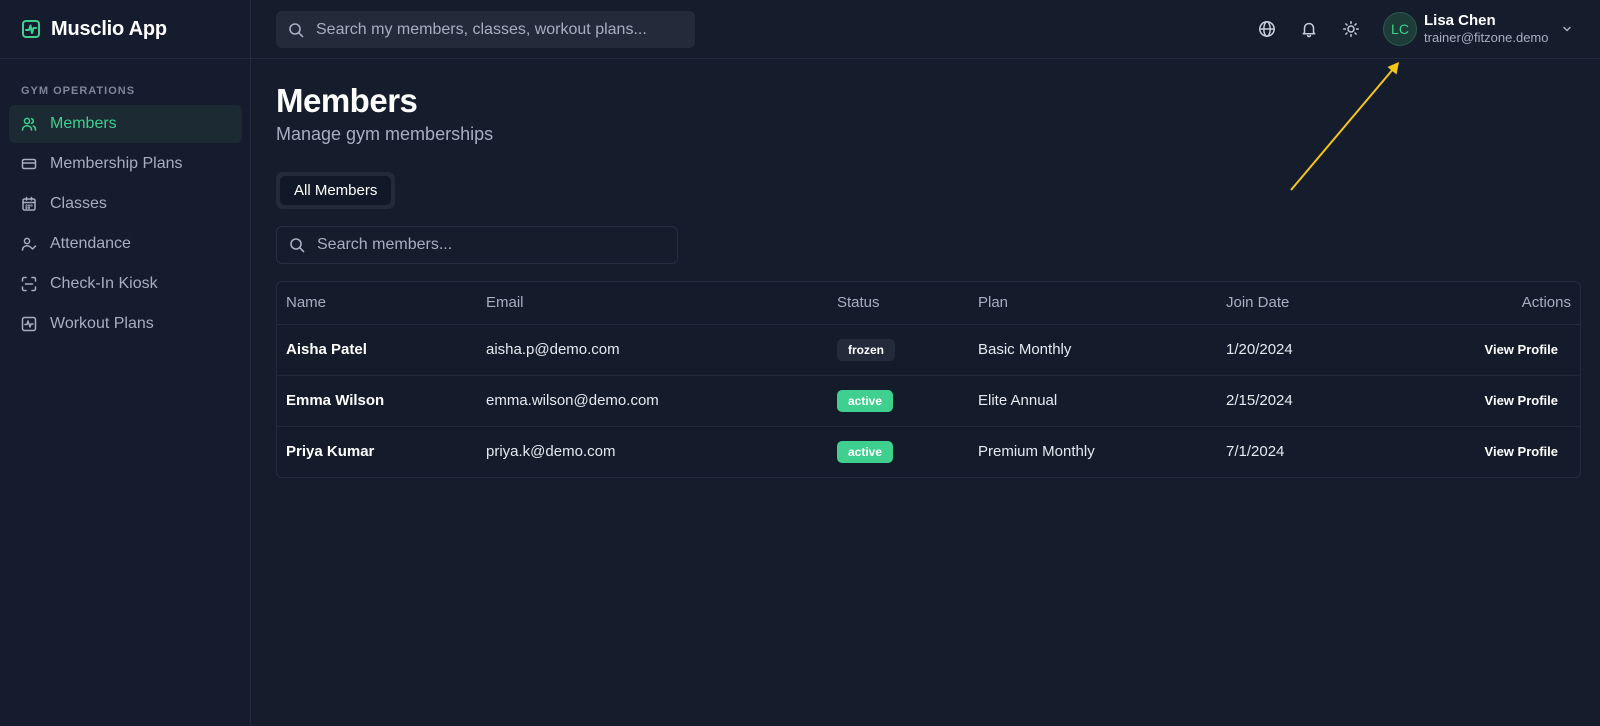  I want to click on tab-list: All Members, so click(336, 190).